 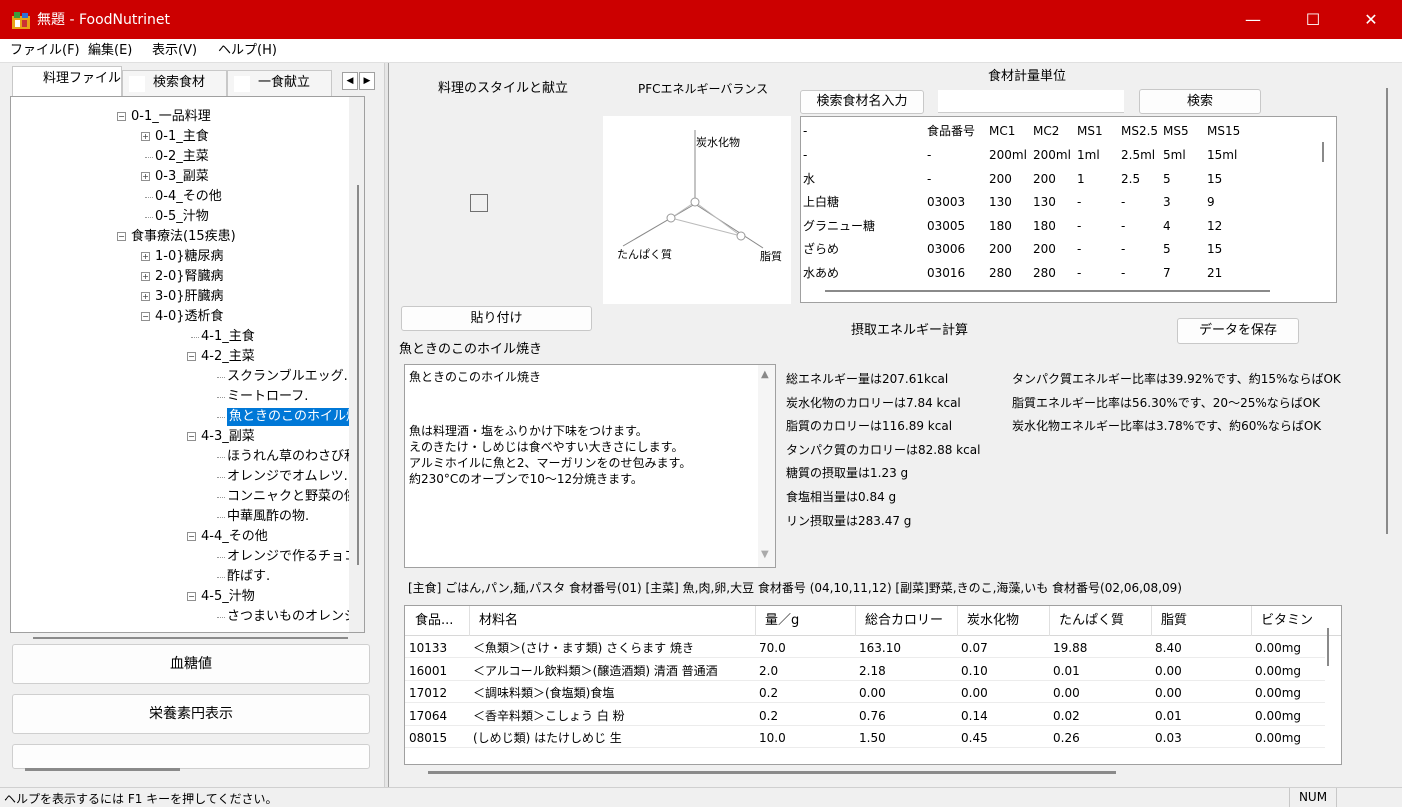 I want to click on right-vscroll-thumb, so click(x=1387, y=311).